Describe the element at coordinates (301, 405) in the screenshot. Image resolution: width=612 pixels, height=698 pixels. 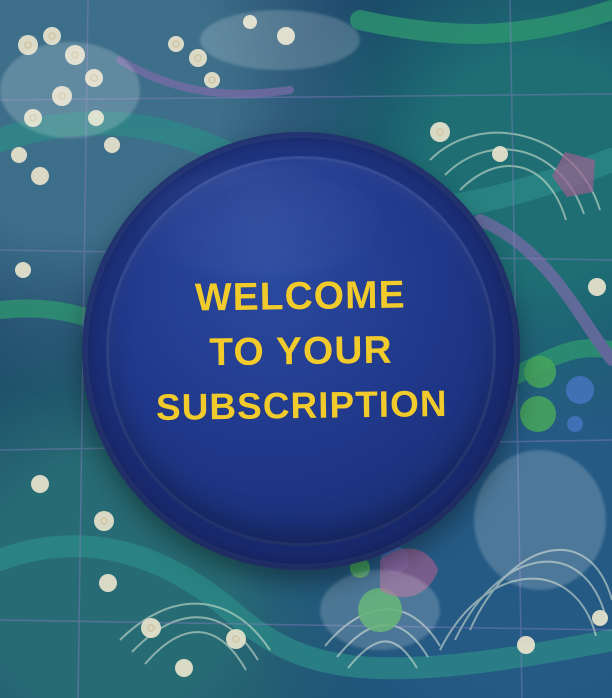
I see `subscription-line: SUBSCRIPTION` at that location.